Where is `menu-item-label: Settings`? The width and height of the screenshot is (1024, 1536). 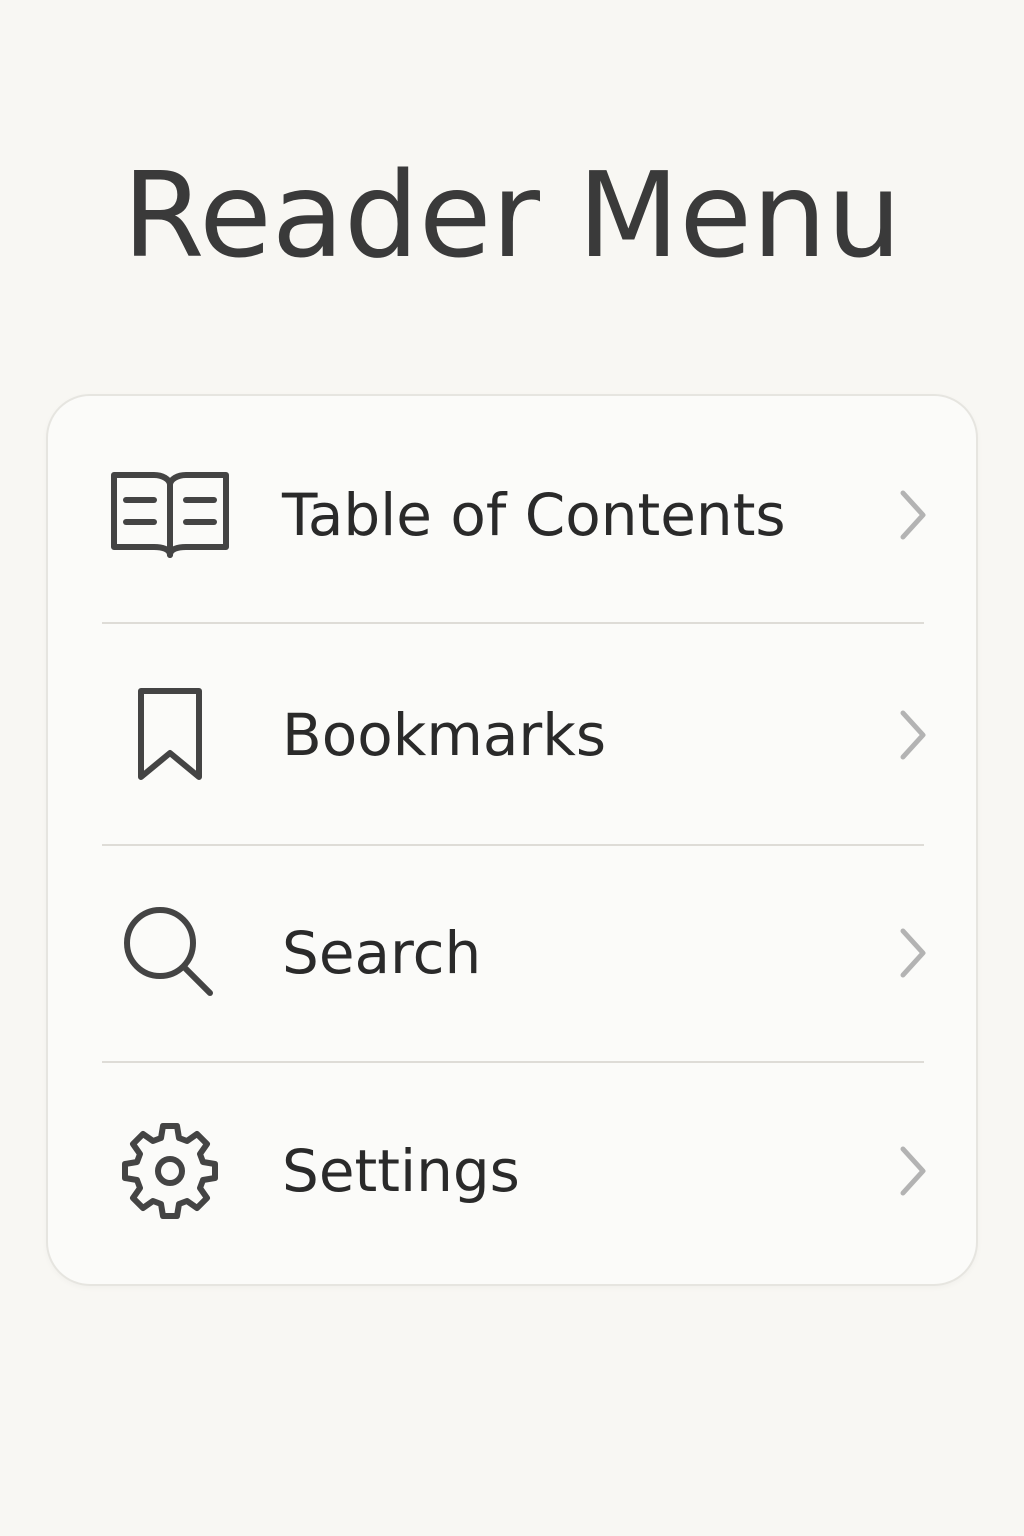
menu-item-label: Settings is located at coordinates (401, 1171).